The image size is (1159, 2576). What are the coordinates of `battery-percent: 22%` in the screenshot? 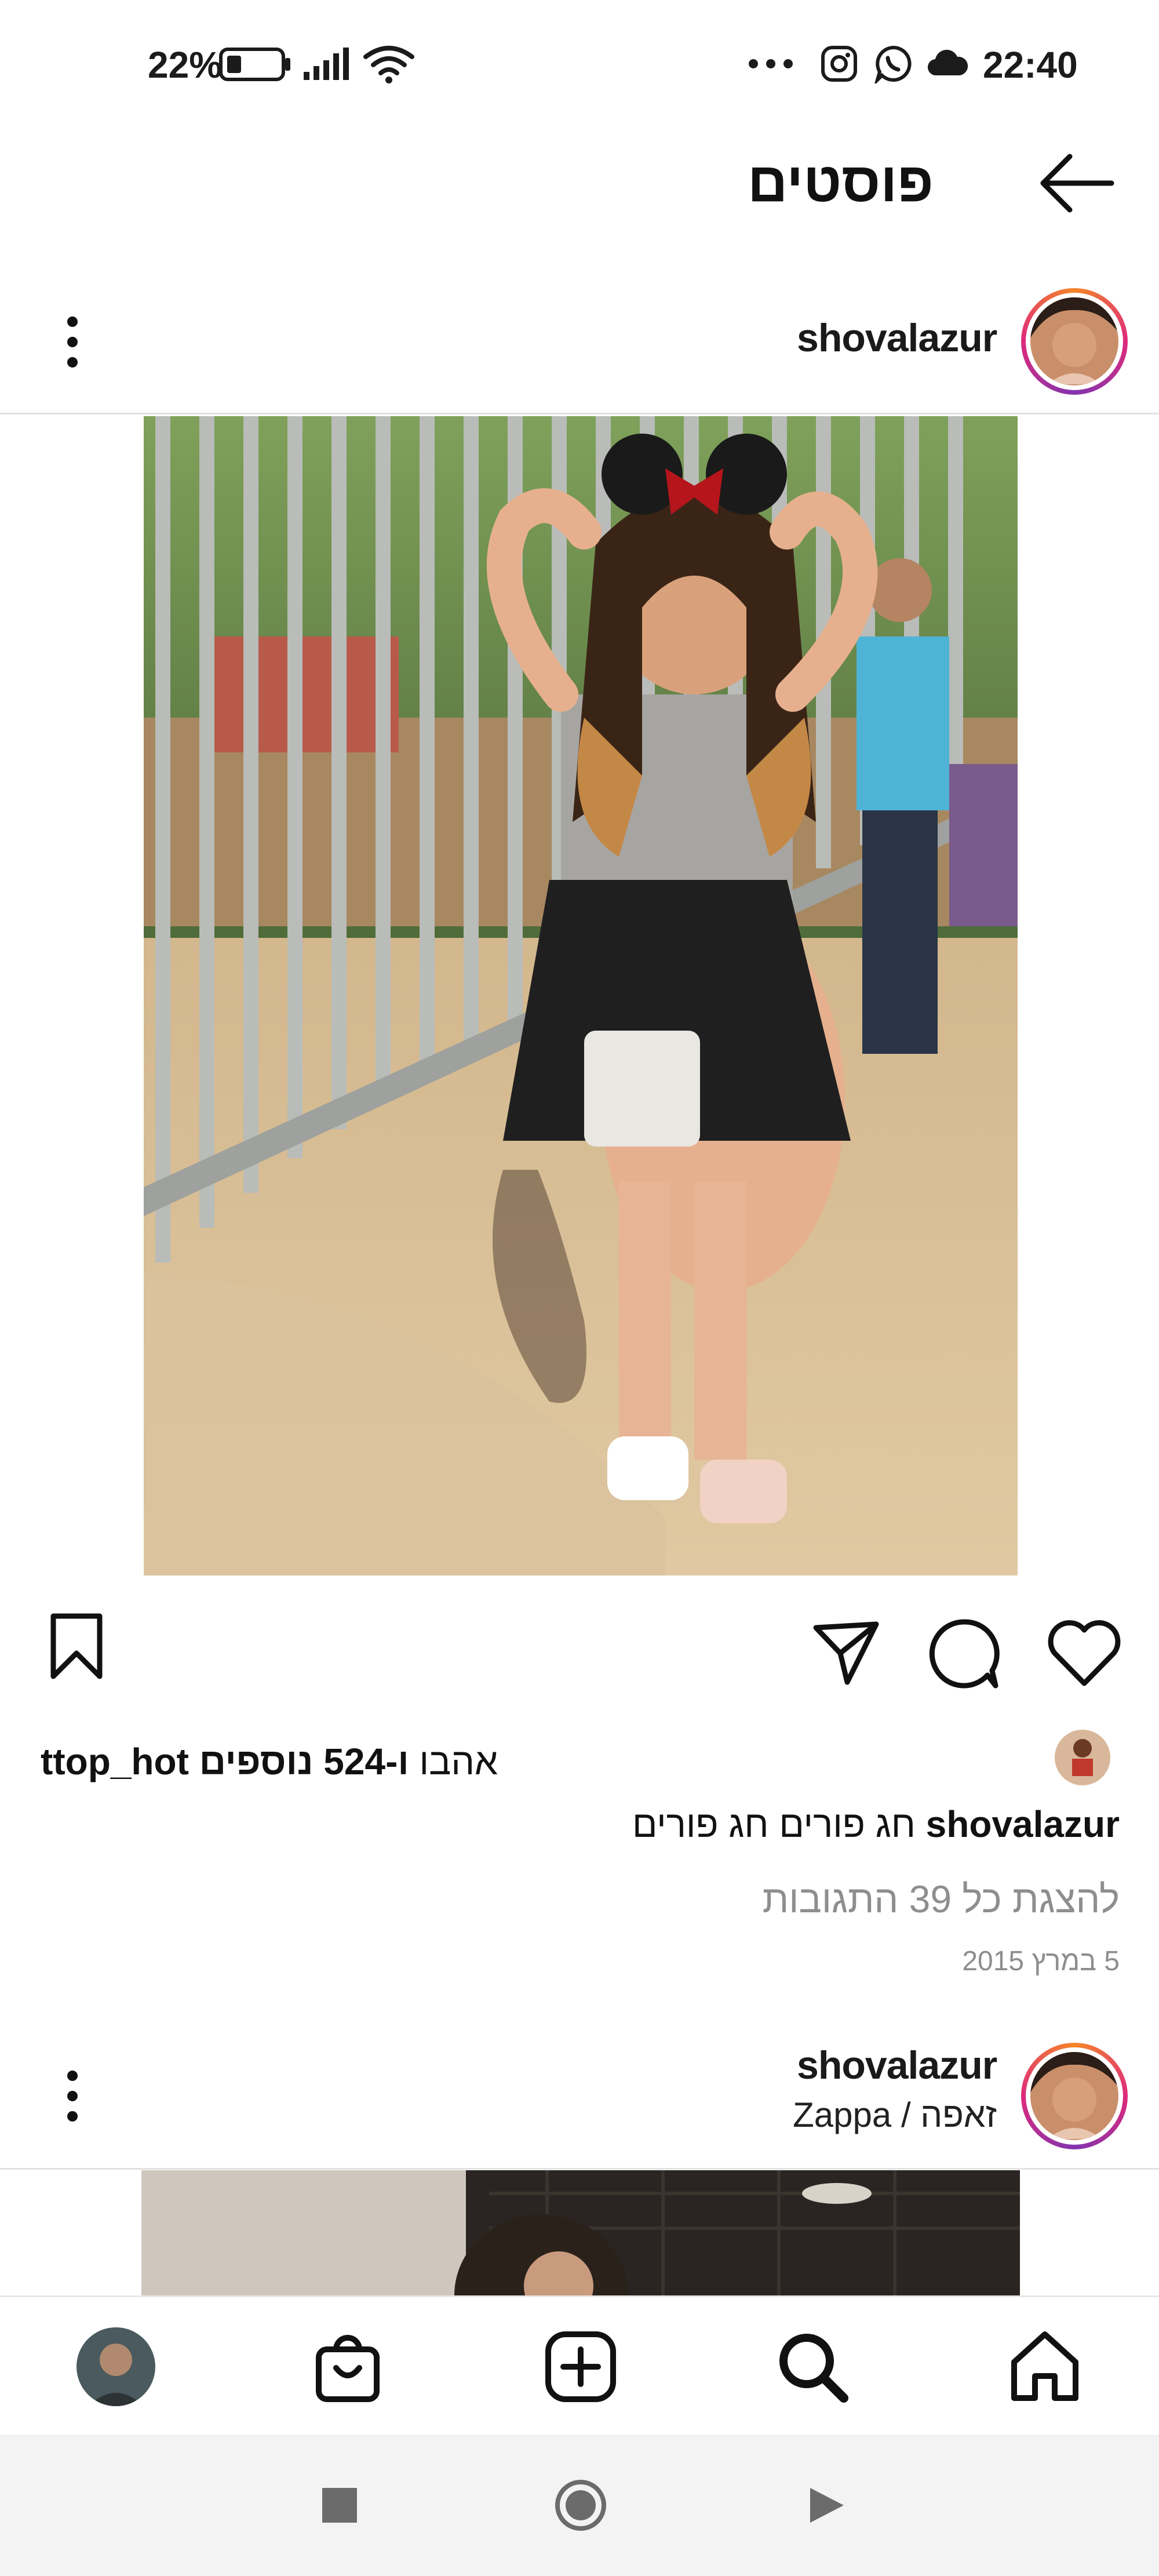 It's located at (186, 65).